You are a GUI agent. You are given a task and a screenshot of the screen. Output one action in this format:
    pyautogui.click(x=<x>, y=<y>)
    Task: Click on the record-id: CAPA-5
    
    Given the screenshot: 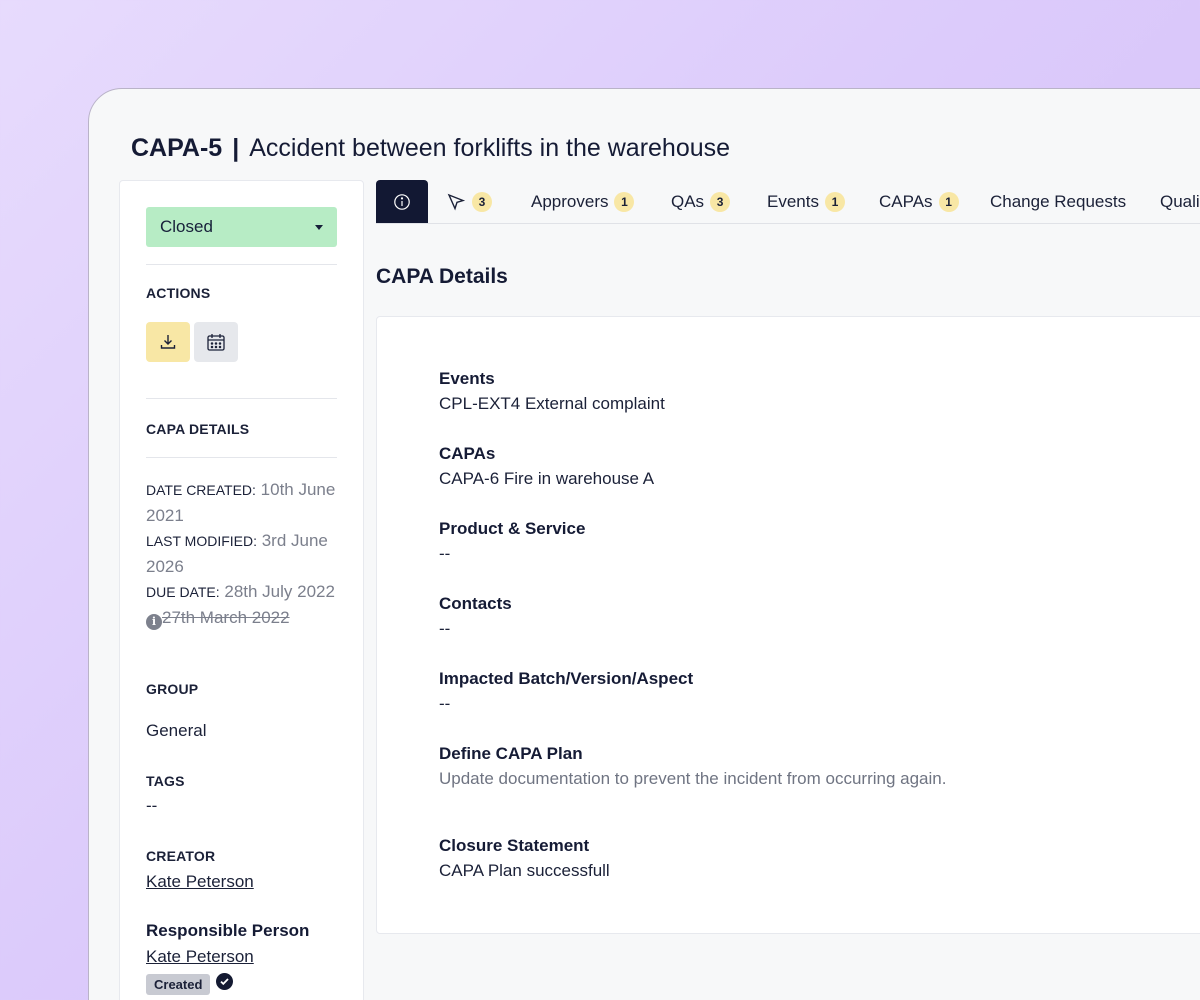 What is the action you would take?
    pyautogui.click(x=177, y=148)
    